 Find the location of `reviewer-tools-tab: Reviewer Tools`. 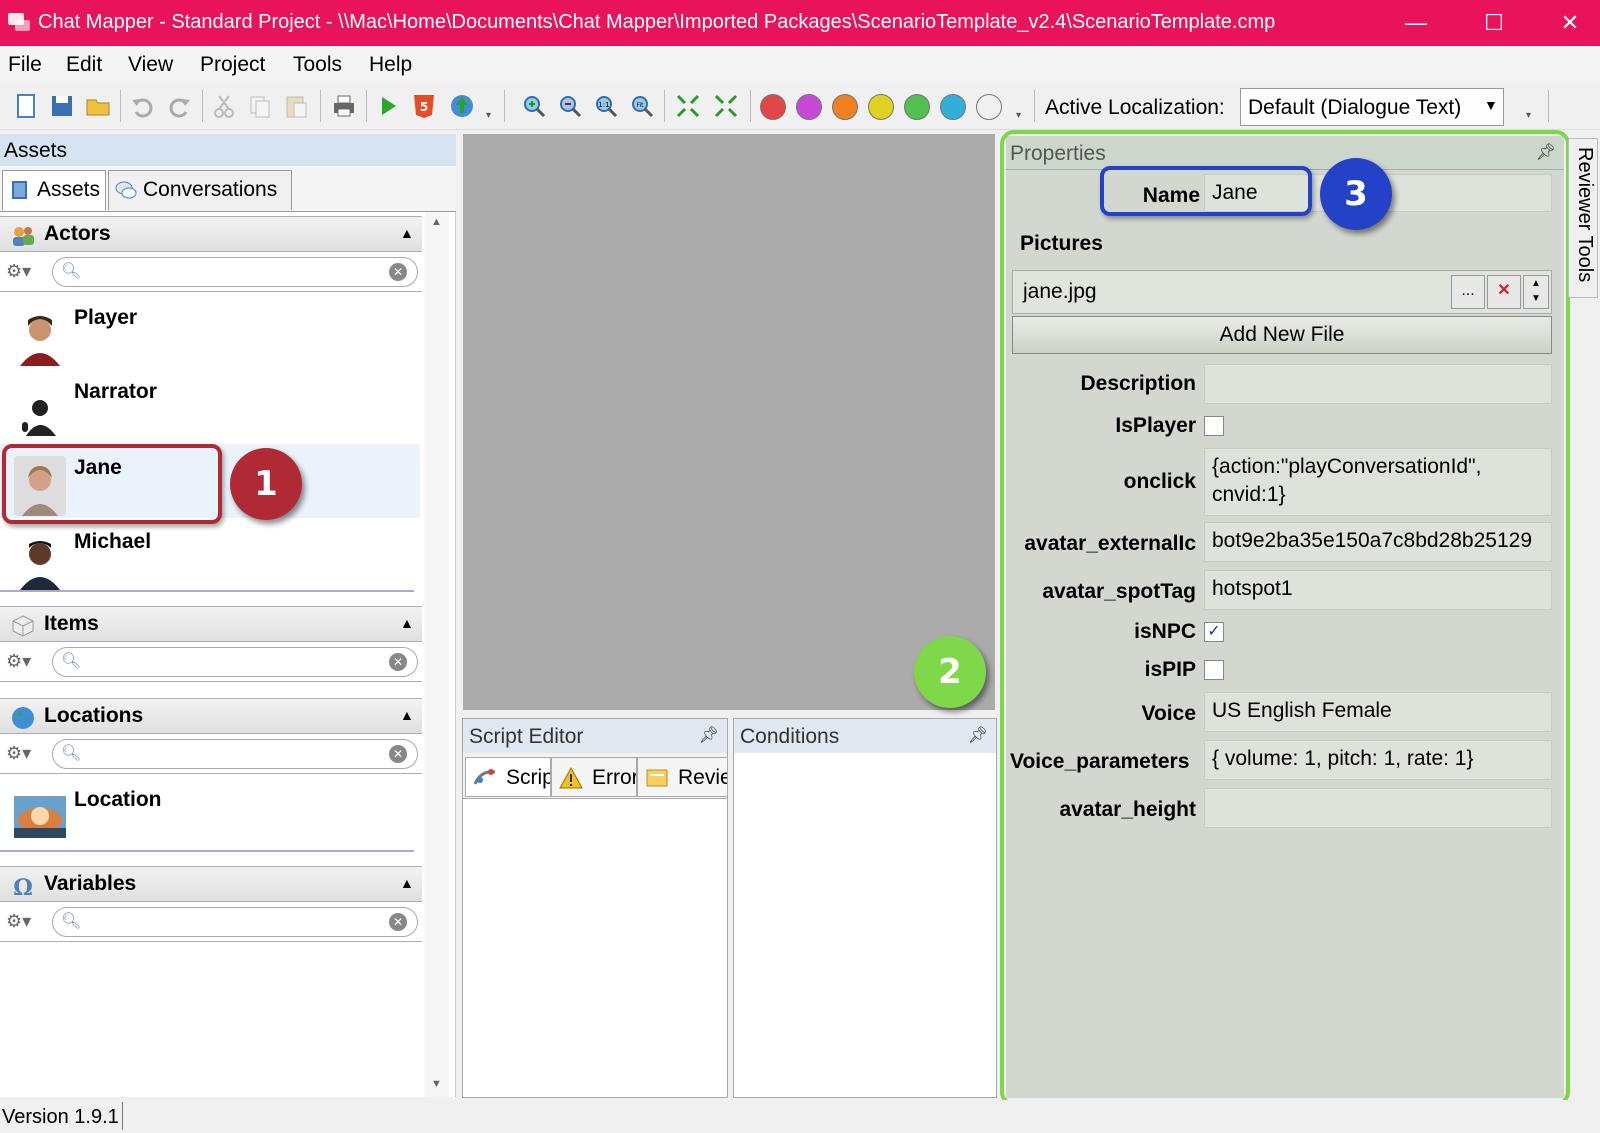

reviewer-tools-tab: Reviewer Tools is located at coordinates (1583, 218).